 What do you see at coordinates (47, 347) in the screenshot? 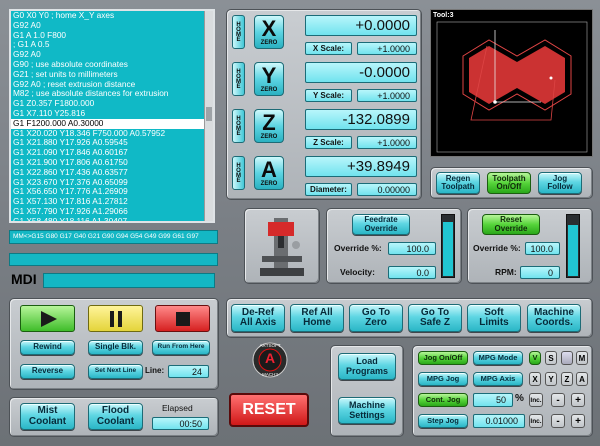
I see `rewind-button: Rewind` at bounding box center [47, 347].